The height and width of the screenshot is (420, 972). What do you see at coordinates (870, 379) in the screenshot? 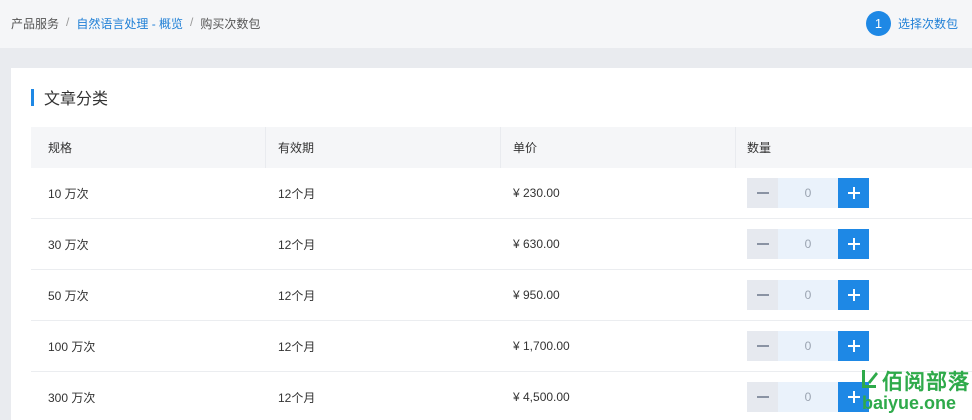
I see `leaf-logo-icon` at bounding box center [870, 379].